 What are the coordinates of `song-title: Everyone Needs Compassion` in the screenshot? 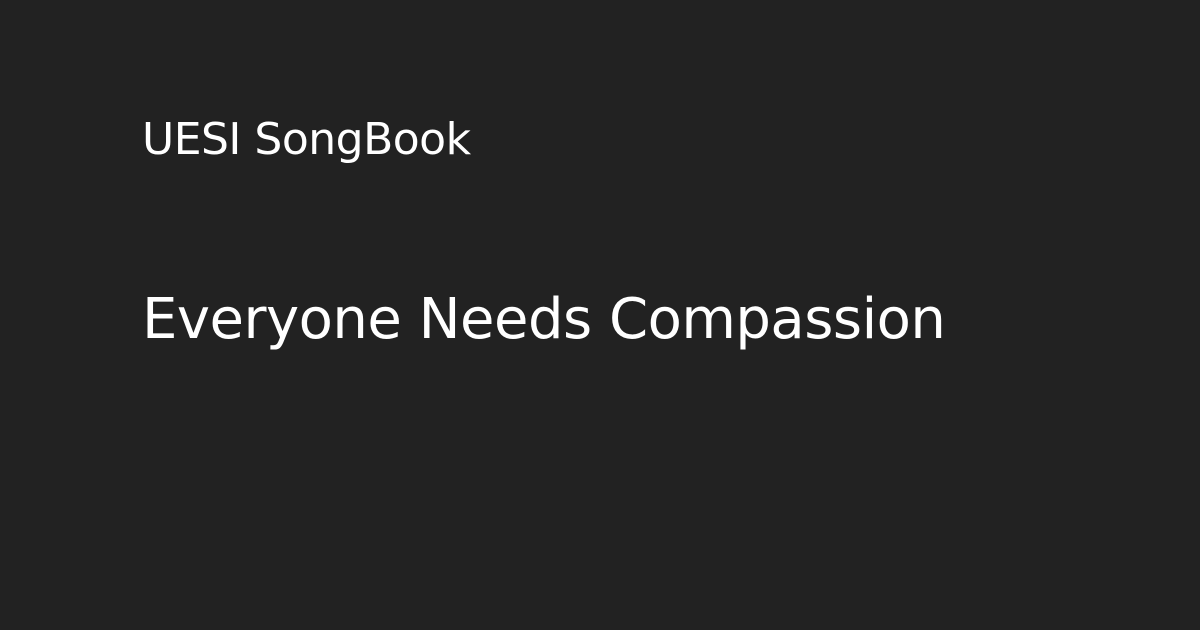 It's located at (544, 319).